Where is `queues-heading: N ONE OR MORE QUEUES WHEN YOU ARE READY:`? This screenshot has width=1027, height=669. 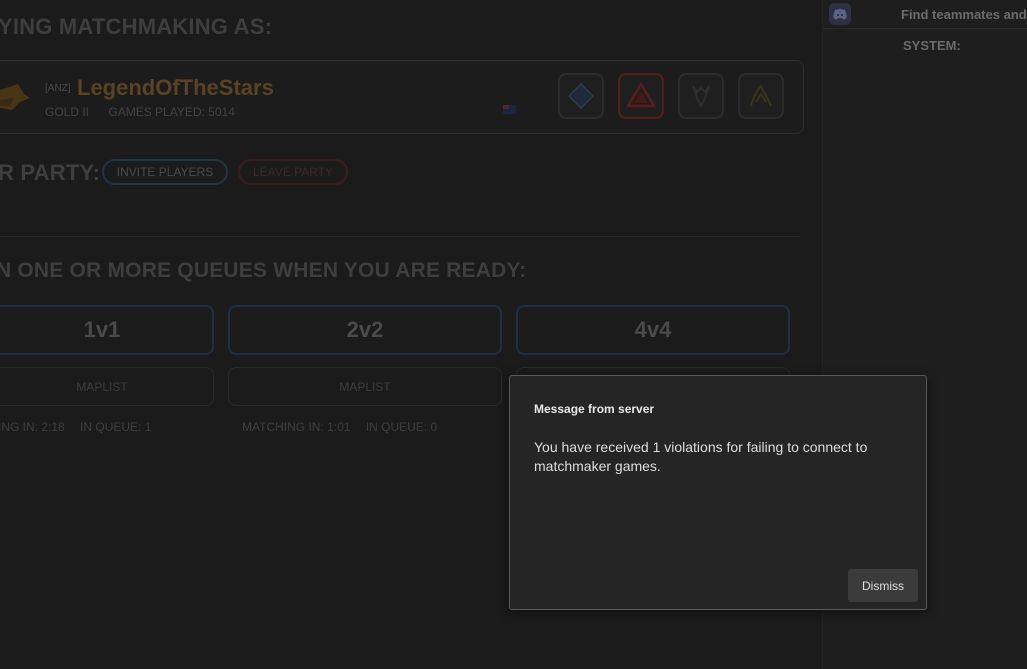 queues-heading: N ONE OR MORE QUEUES WHEN YOU ARE READY: is located at coordinates (263, 270).